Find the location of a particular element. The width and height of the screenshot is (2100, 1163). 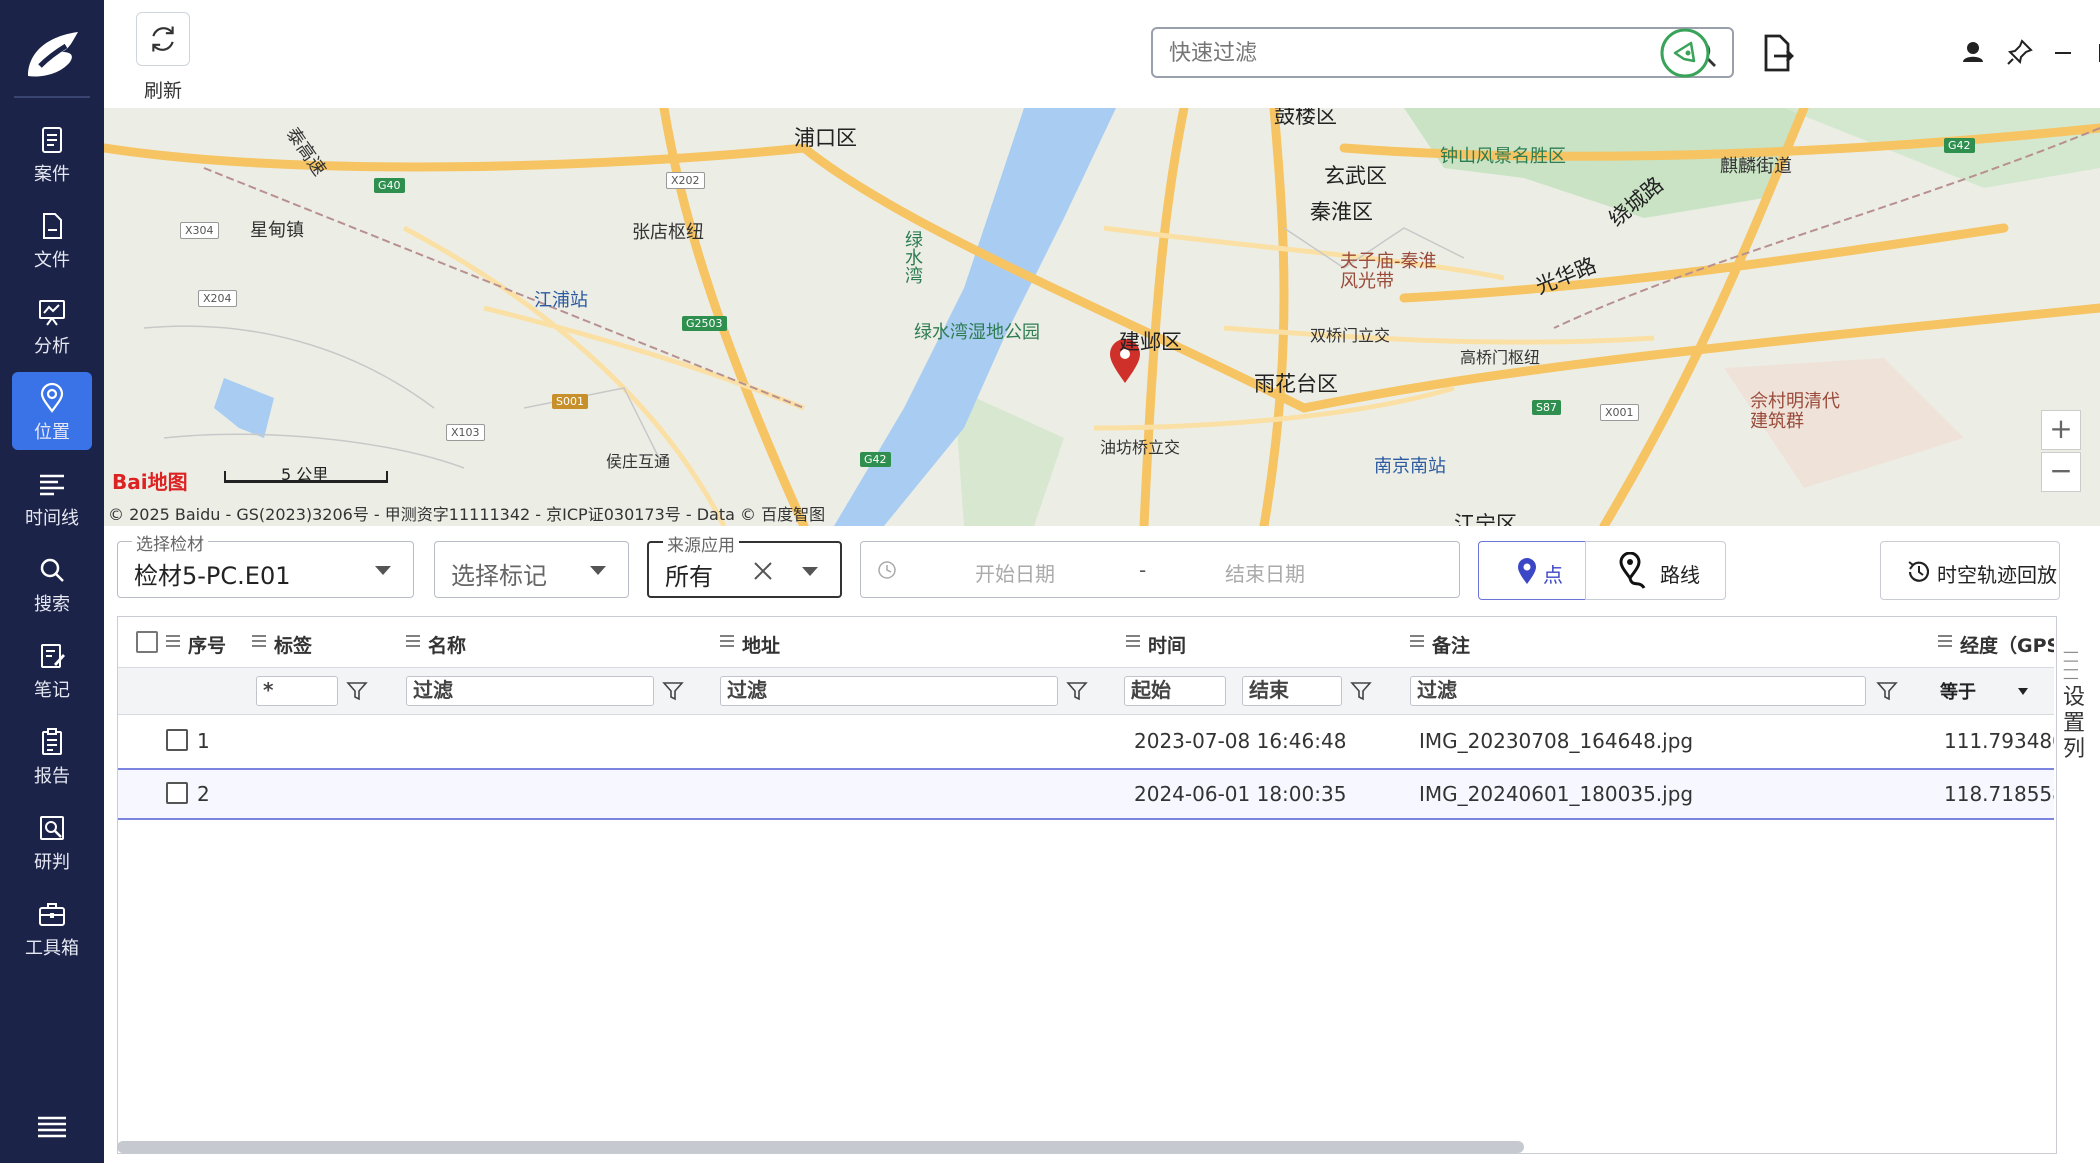

column-header-index: 序号 is located at coordinates (178, 642).